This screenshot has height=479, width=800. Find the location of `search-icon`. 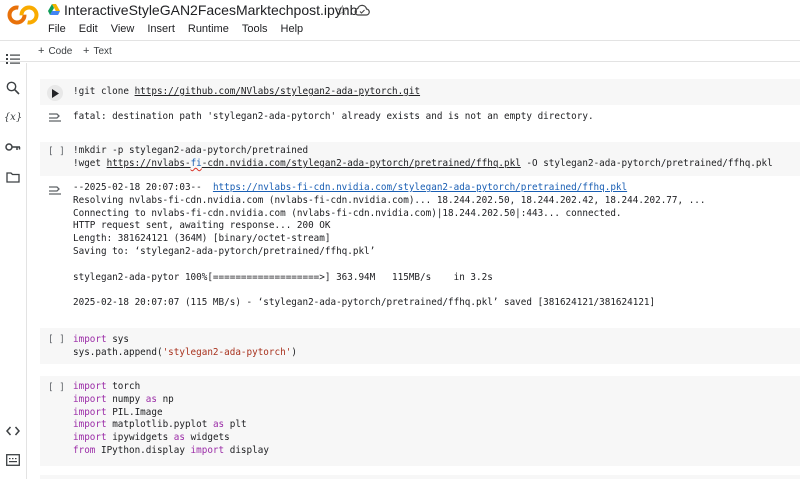

search-icon is located at coordinates (13, 88).